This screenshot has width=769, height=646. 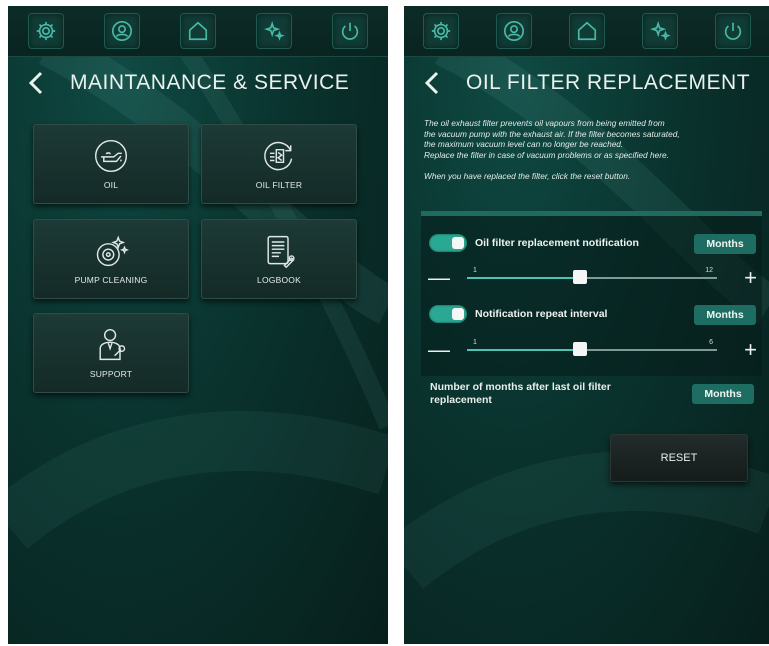 I want to click on oil-can-icon, so click(x=111, y=156).